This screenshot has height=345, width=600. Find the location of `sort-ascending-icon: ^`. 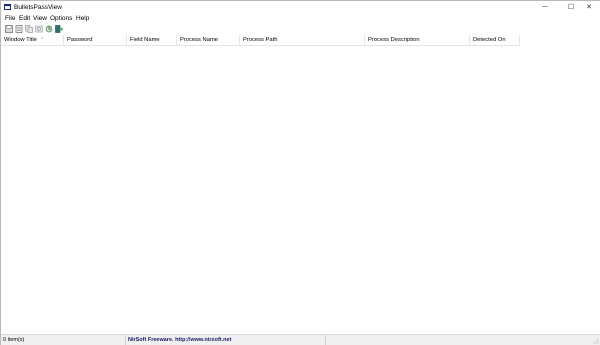

sort-ascending-icon: ^ is located at coordinates (42, 40).